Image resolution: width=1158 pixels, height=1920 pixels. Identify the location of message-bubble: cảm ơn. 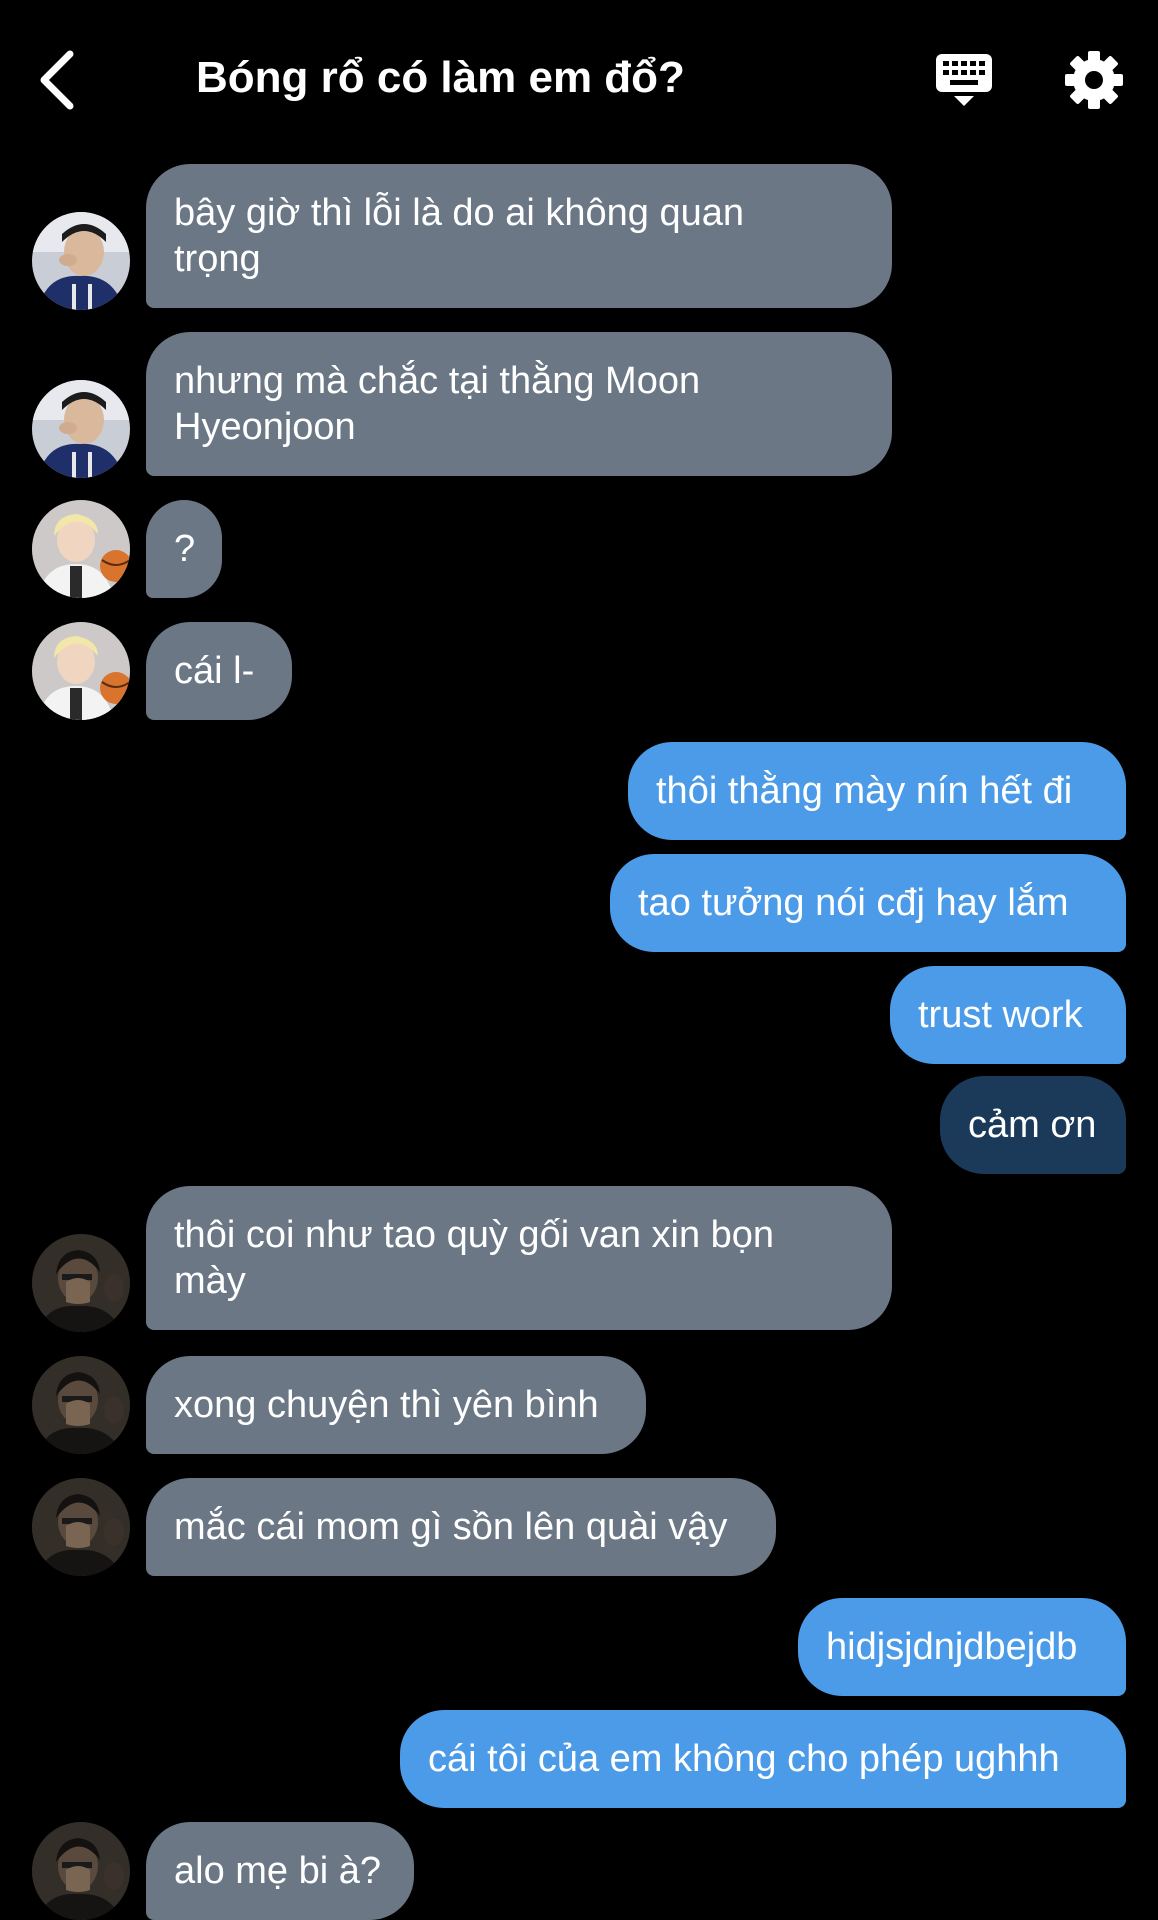
(1033, 1125).